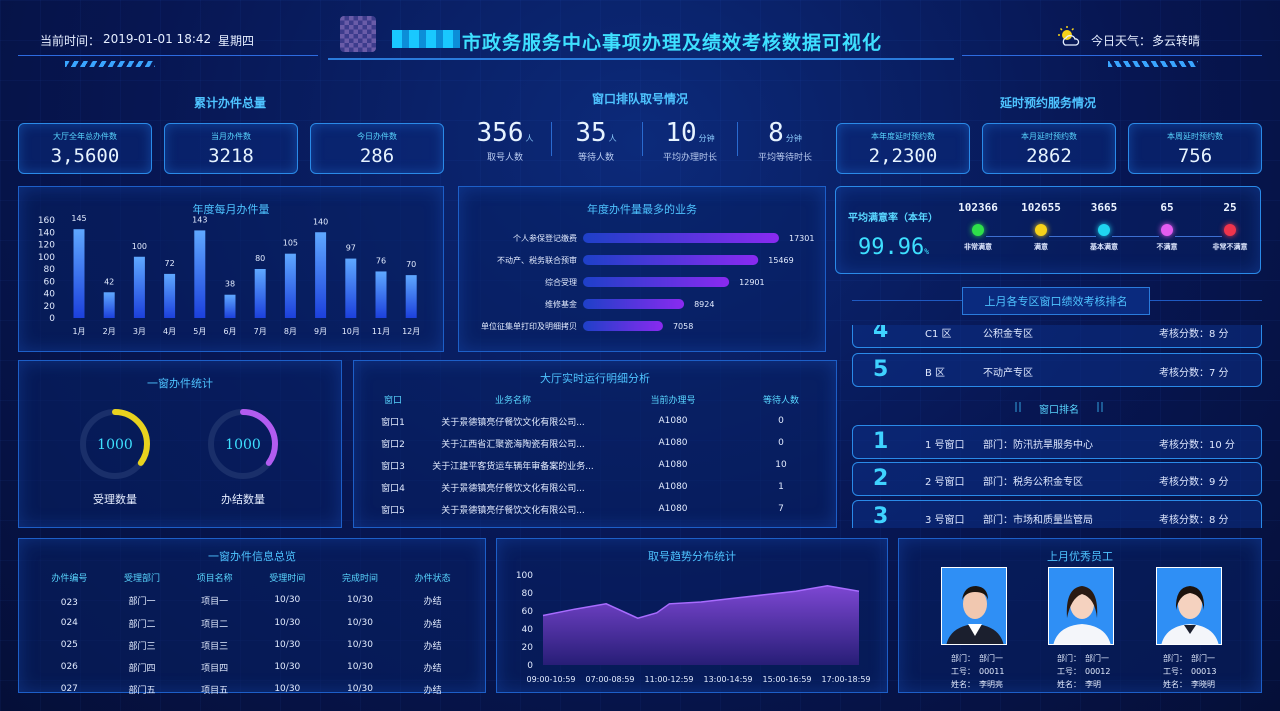 Image resolution: width=1280 pixels, height=711 pixels. Describe the element at coordinates (142, 668) in the screenshot. I see `cell: 部门四` at that location.